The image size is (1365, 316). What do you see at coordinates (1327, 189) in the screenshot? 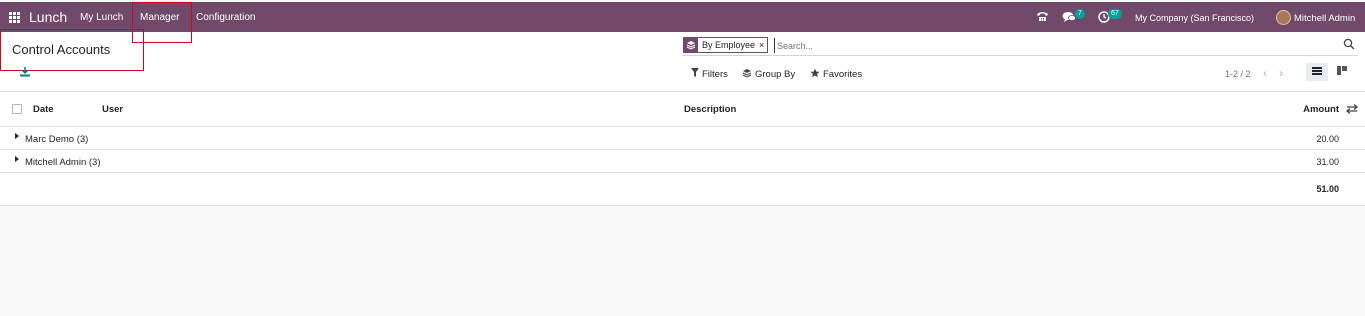
I see `total-amount: 51.00` at bounding box center [1327, 189].